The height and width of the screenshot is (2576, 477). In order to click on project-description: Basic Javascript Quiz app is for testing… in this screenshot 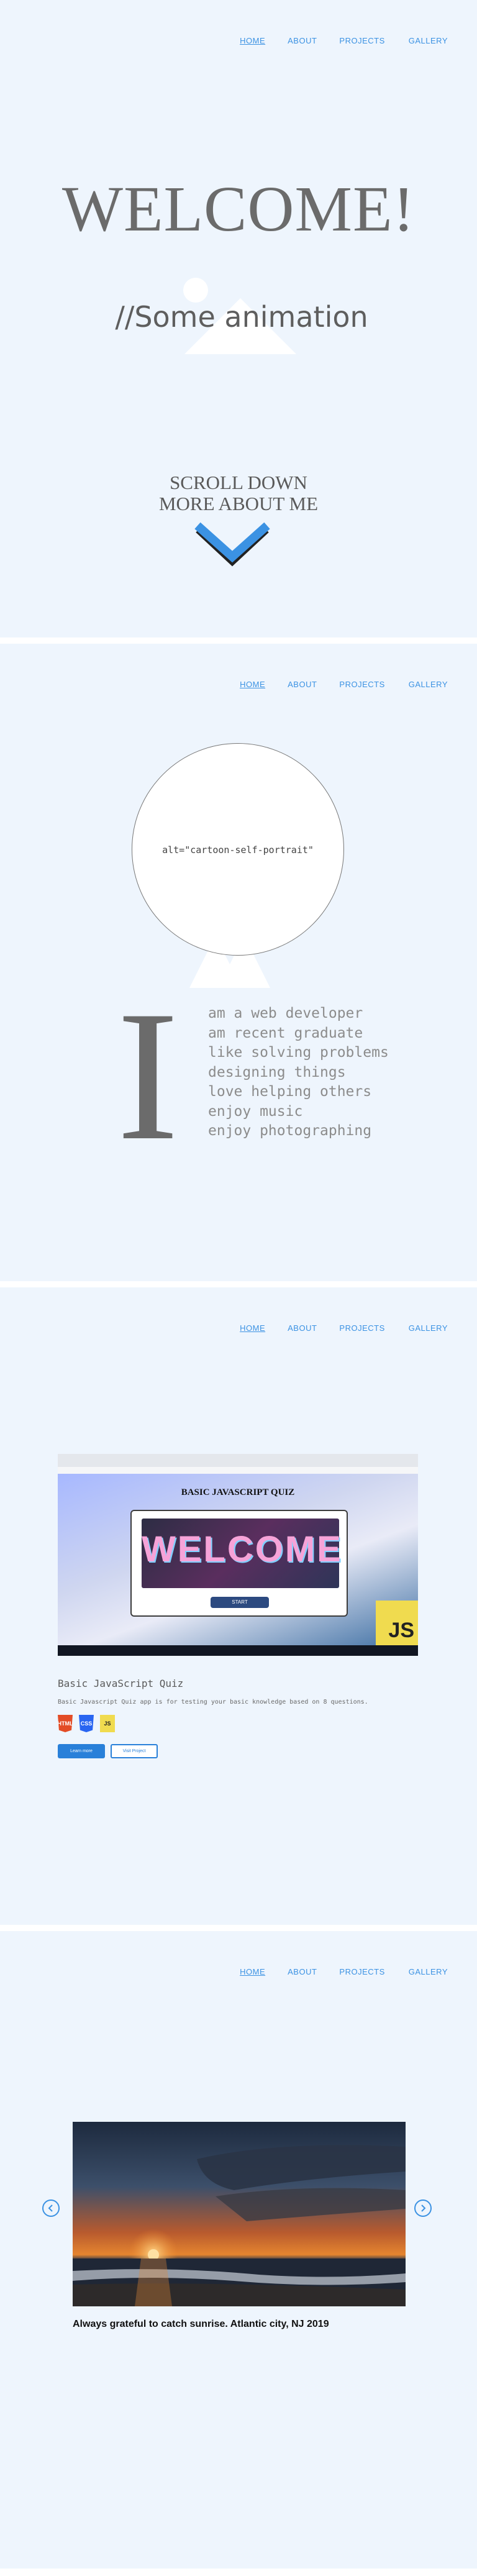, I will do `click(213, 1702)`.